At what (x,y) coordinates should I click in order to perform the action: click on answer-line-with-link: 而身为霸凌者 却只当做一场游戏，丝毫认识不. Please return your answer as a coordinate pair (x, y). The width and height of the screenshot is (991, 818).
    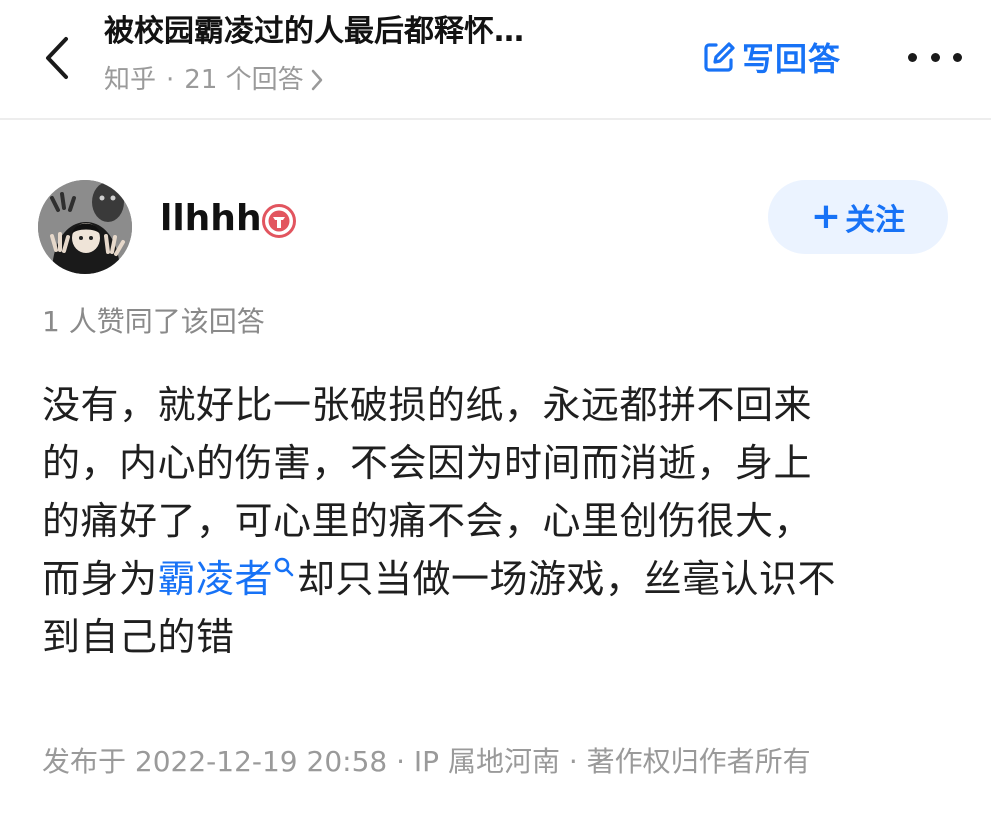
    Looking at the image, I should click on (502, 579).